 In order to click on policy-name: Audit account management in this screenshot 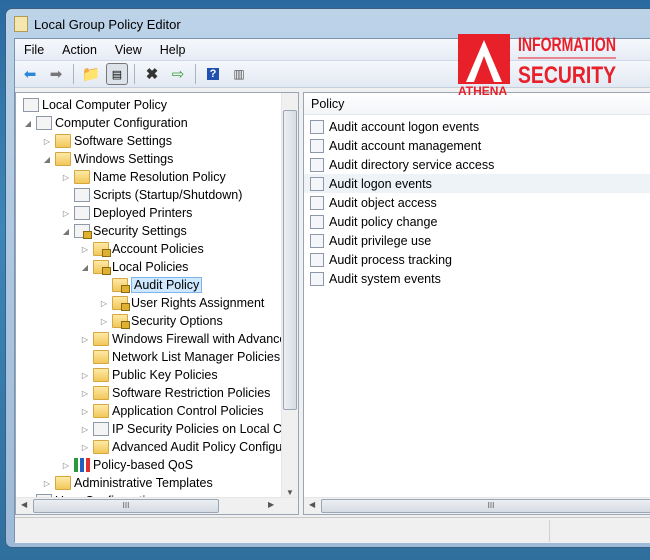, I will do `click(405, 145)`.